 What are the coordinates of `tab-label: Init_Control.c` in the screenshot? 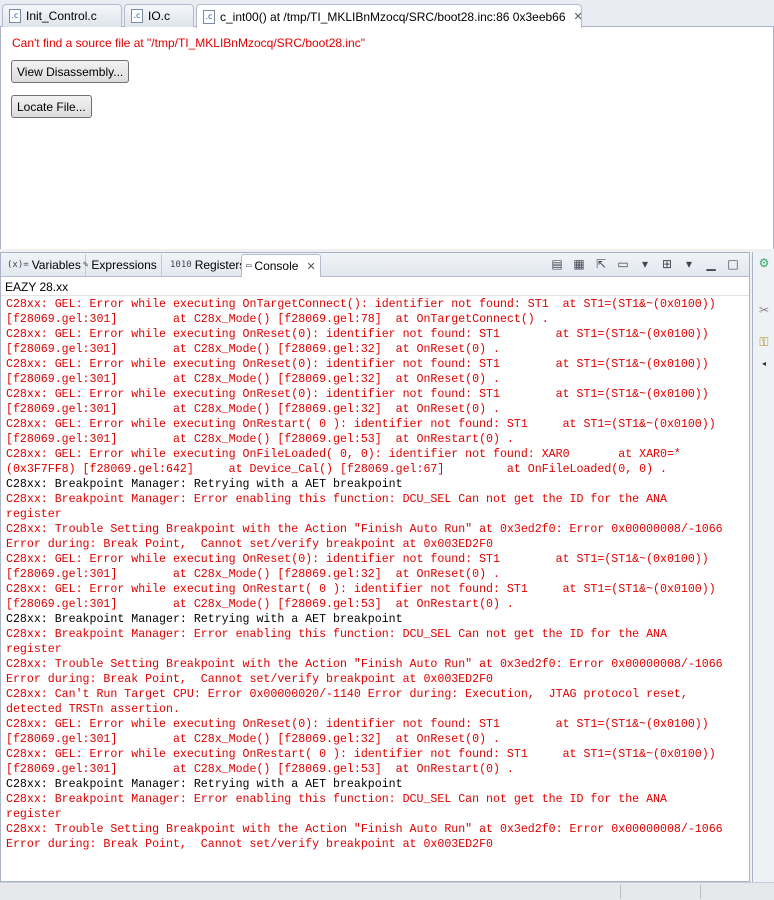 It's located at (61, 16).